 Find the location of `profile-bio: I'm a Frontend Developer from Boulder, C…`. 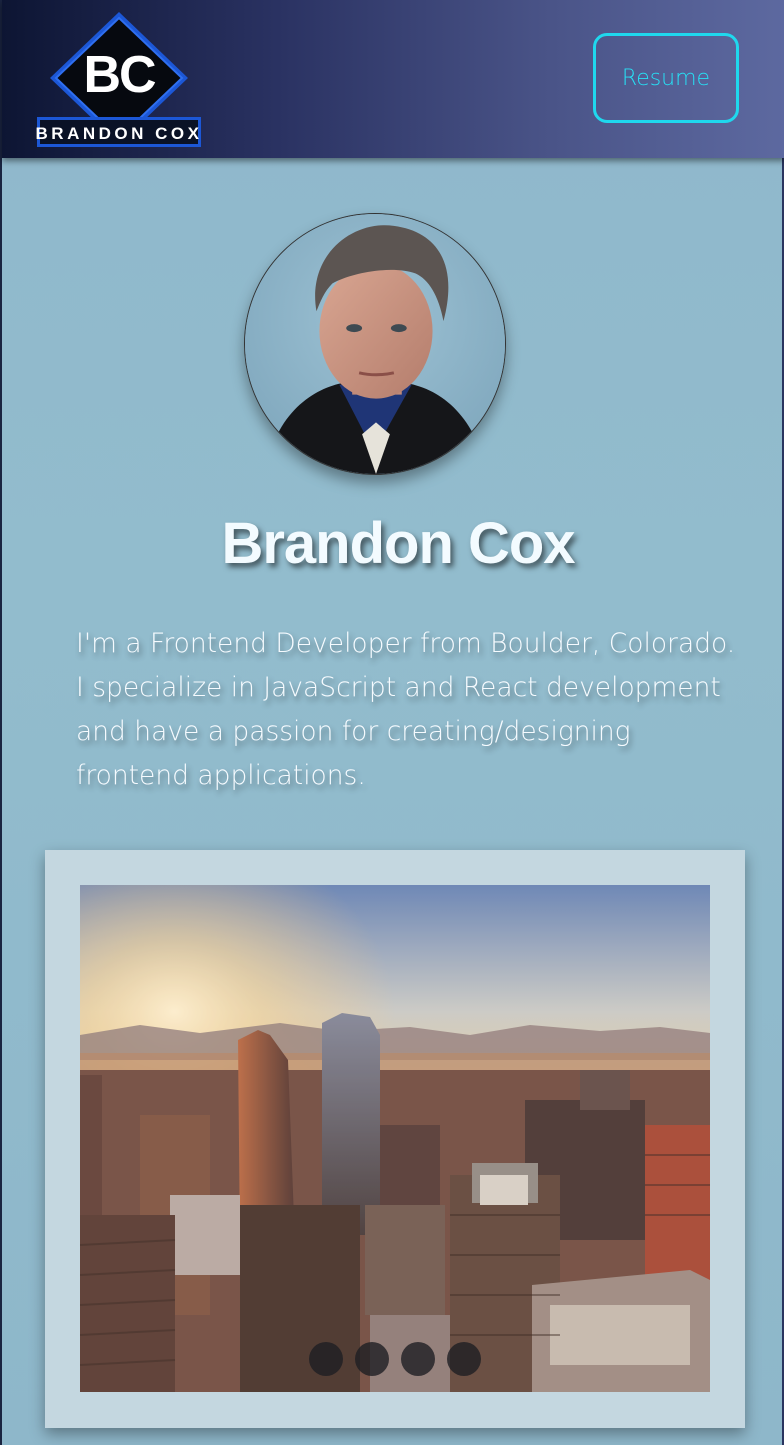

profile-bio: I'm a Frontend Developer from Boulder, C… is located at coordinates (406, 709).